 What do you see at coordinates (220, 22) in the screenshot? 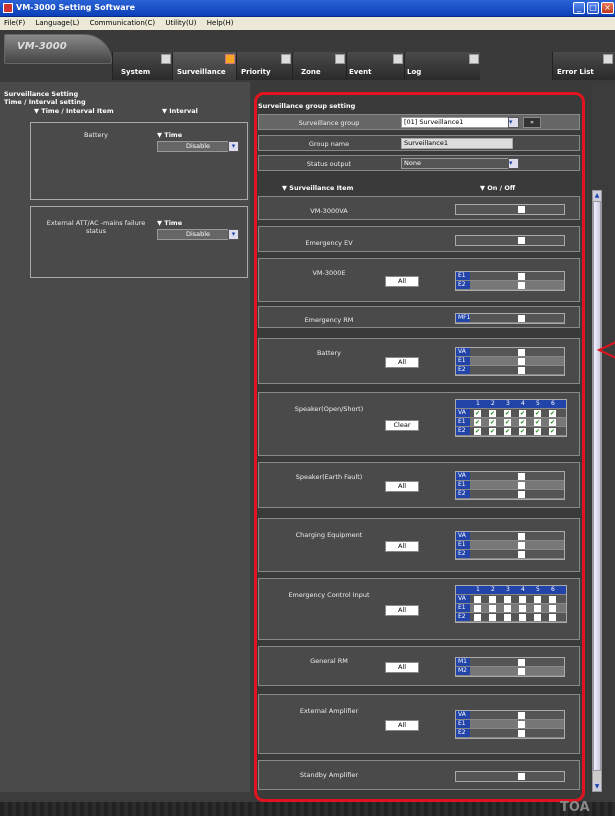
I see `menu-help: Help(H)` at bounding box center [220, 22].